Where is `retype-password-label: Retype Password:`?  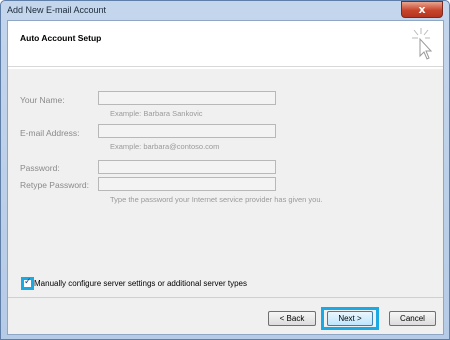
retype-password-label: Retype Password: is located at coordinates (54, 185).